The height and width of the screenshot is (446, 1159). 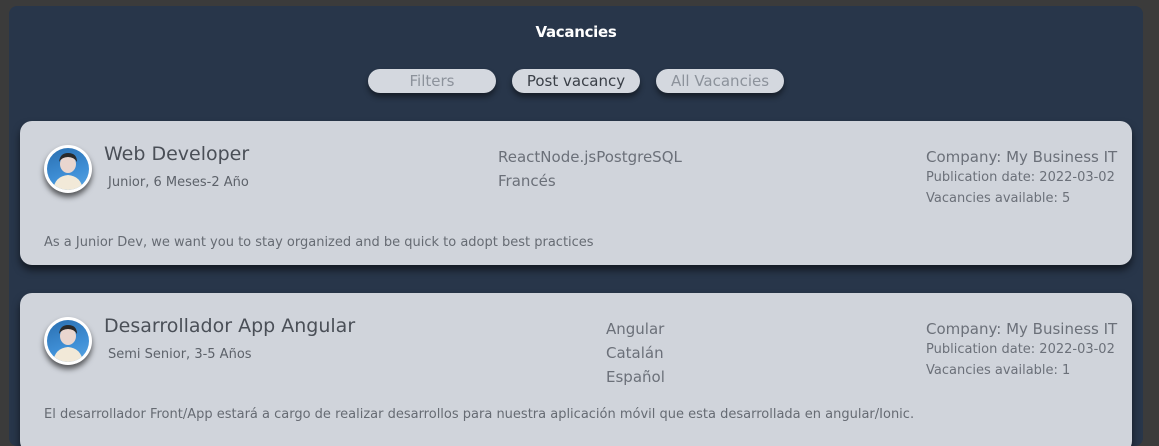 I want to click on vacancies-available: Vacancies available: 1, so click(x=998, y=370).